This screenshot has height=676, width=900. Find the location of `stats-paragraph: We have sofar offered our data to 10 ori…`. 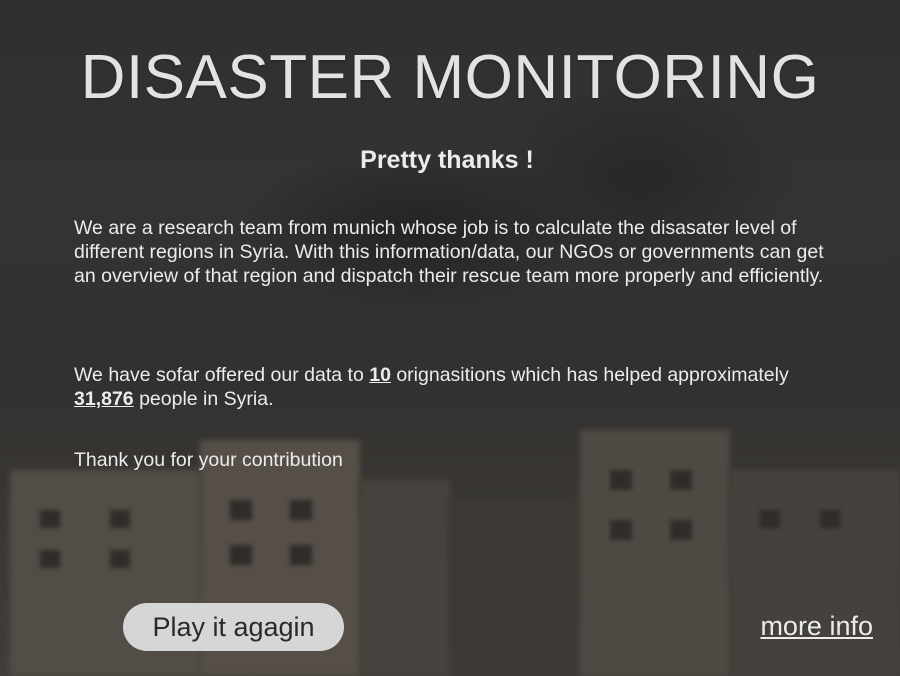

stats-paragraph: We have sofar offered our data to 10 ori… is located at coordinates (454, 387).